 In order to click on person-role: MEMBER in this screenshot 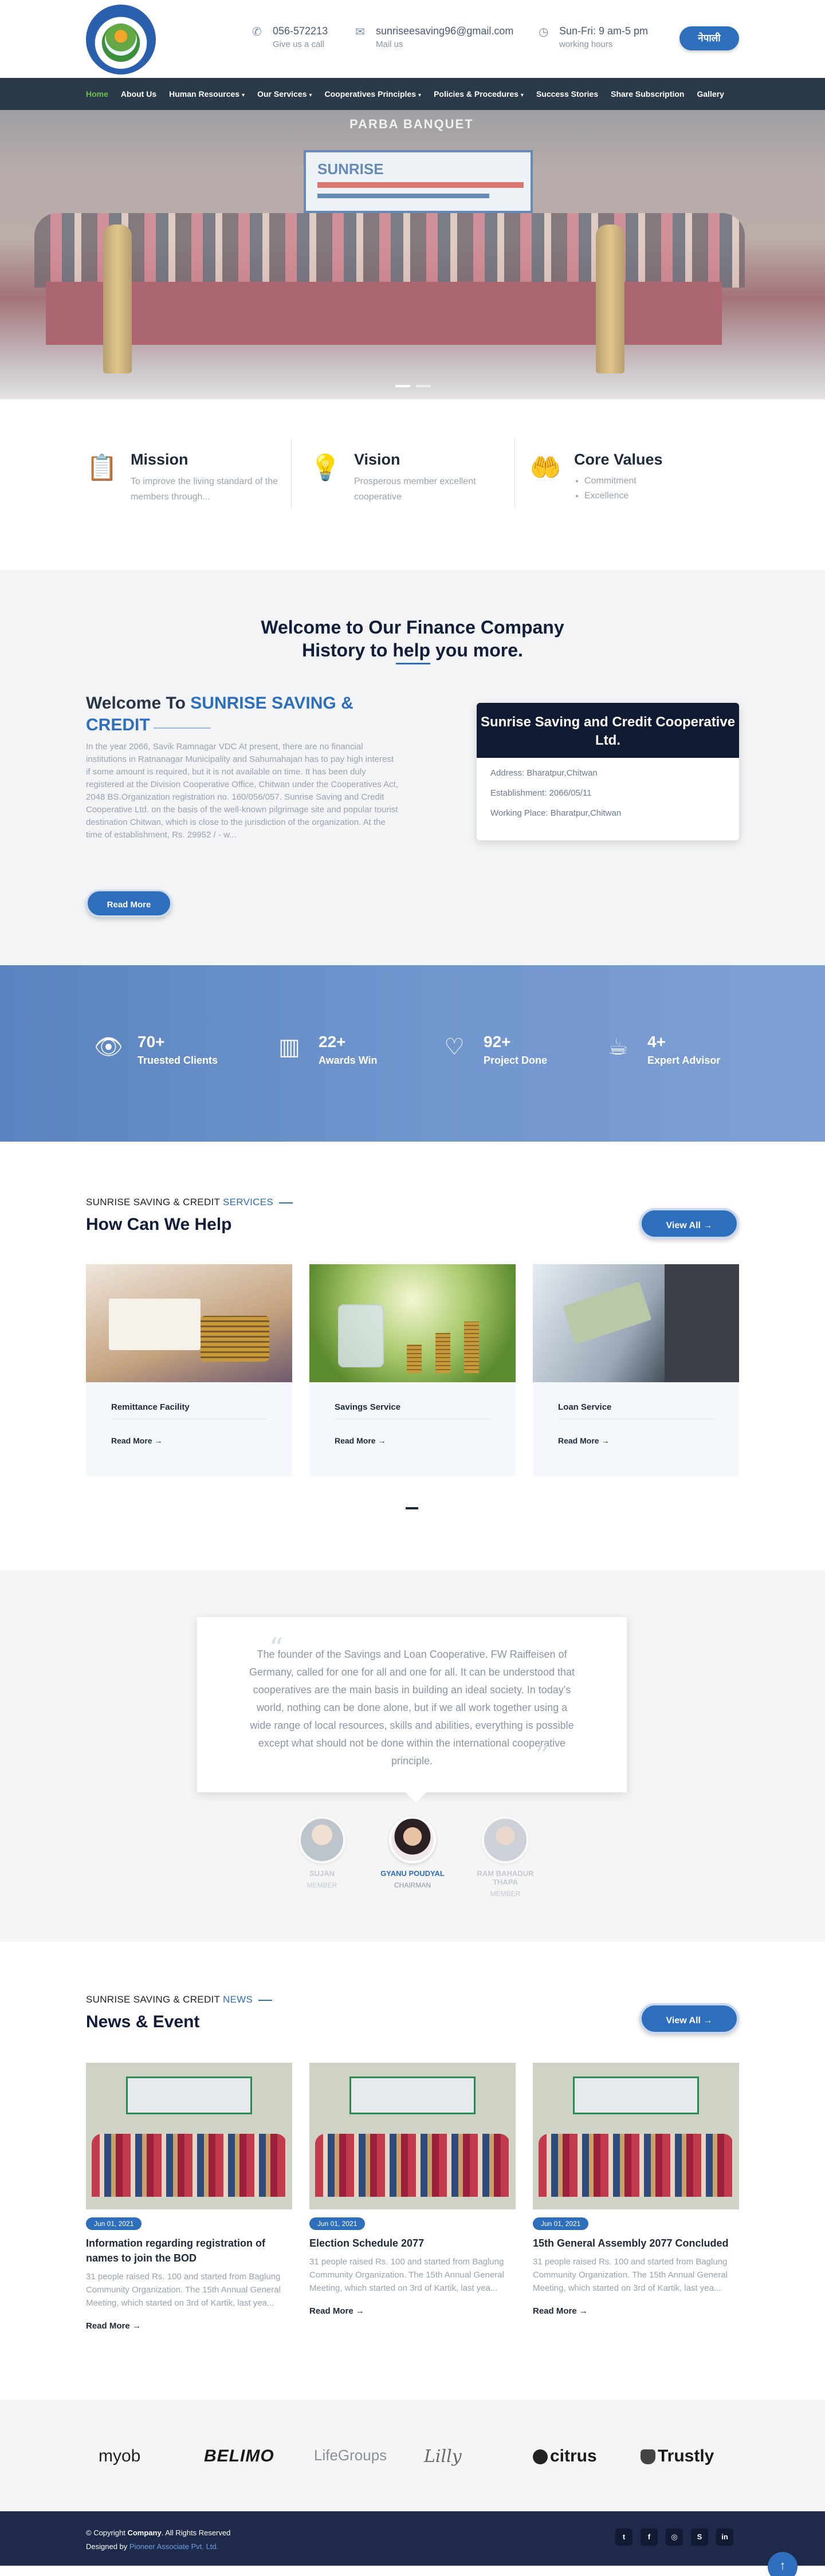, I will do `click(322, 1885)`.